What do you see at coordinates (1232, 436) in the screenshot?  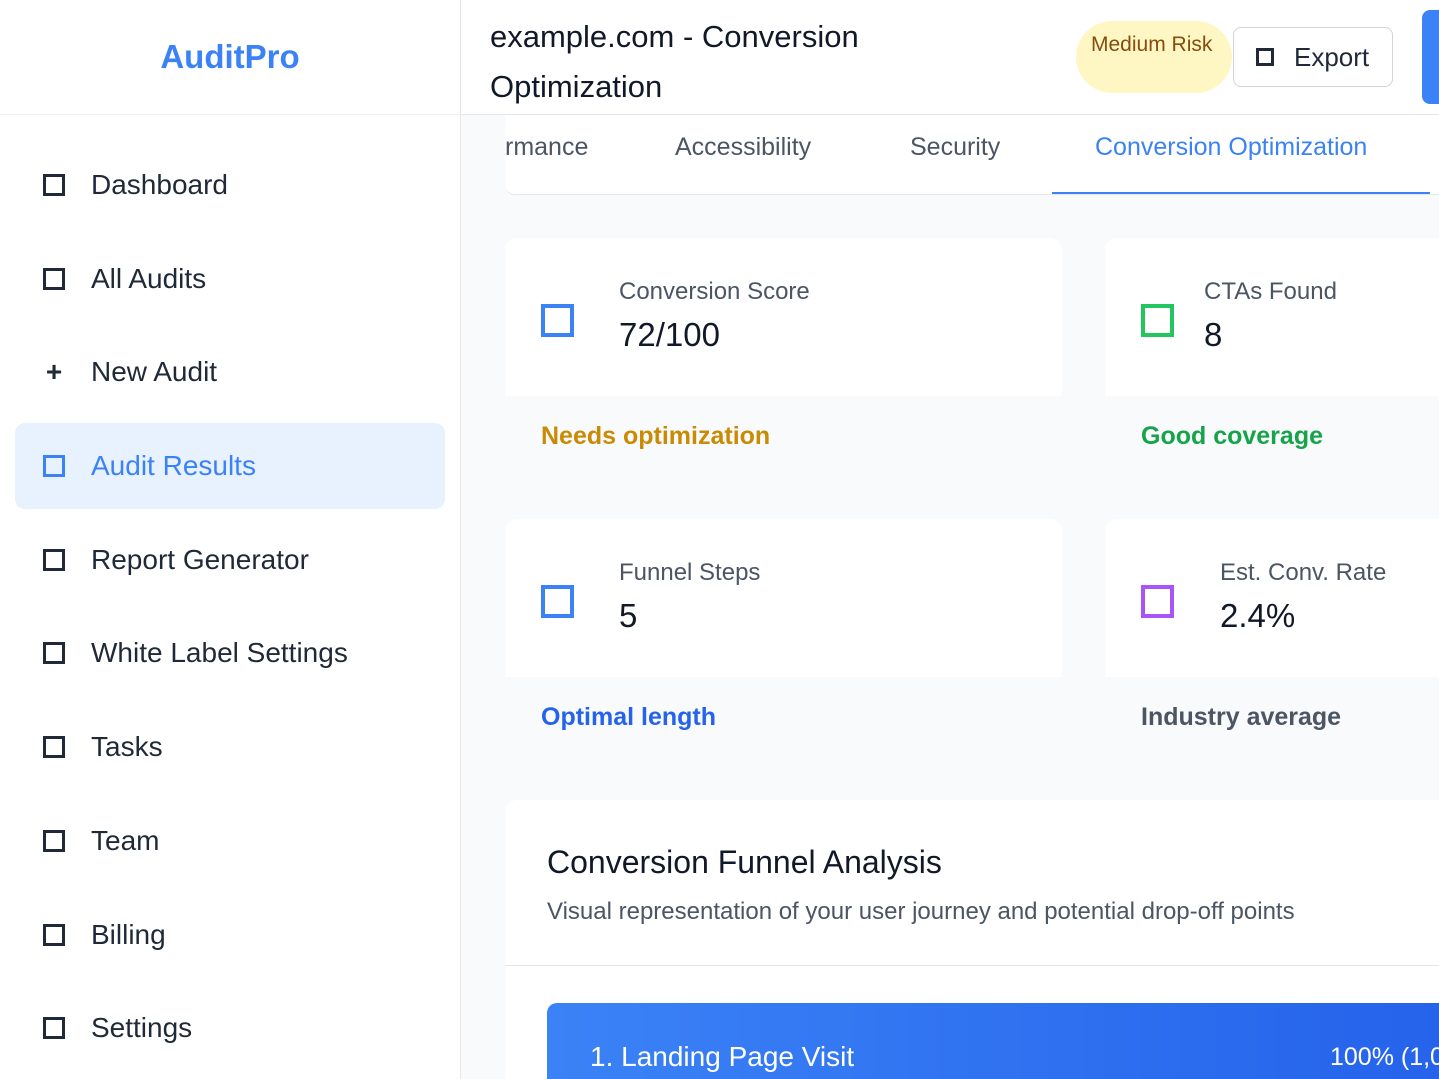 I see `stat-note: Good coverage` at bounding box center [1232, 436].